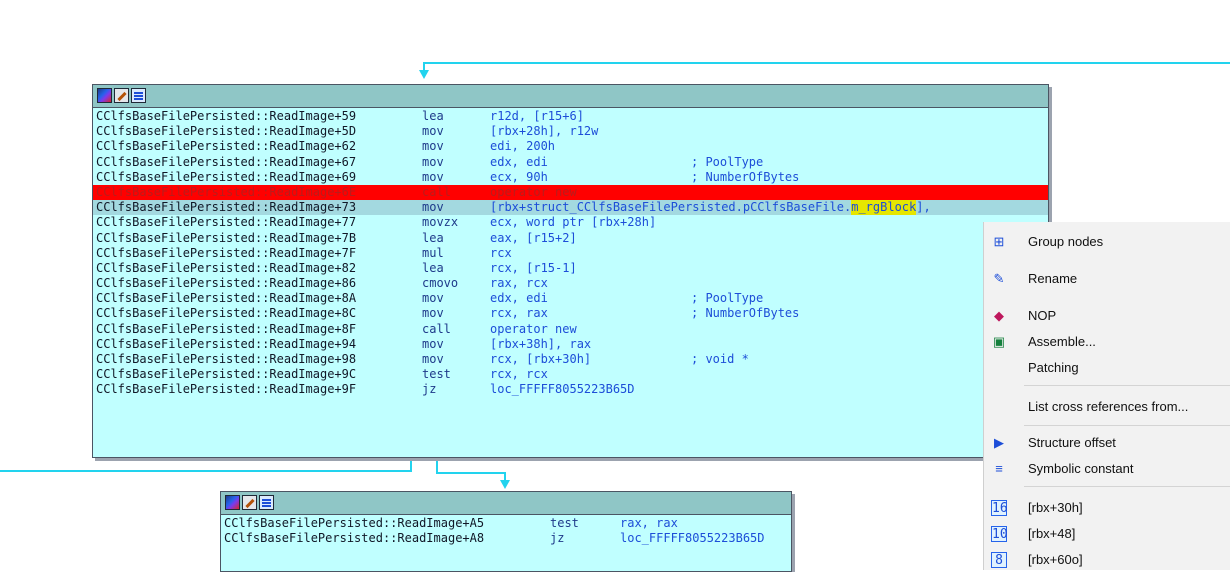  I want to click on instruction-operands: rcx, rcx, so click(519, 374).